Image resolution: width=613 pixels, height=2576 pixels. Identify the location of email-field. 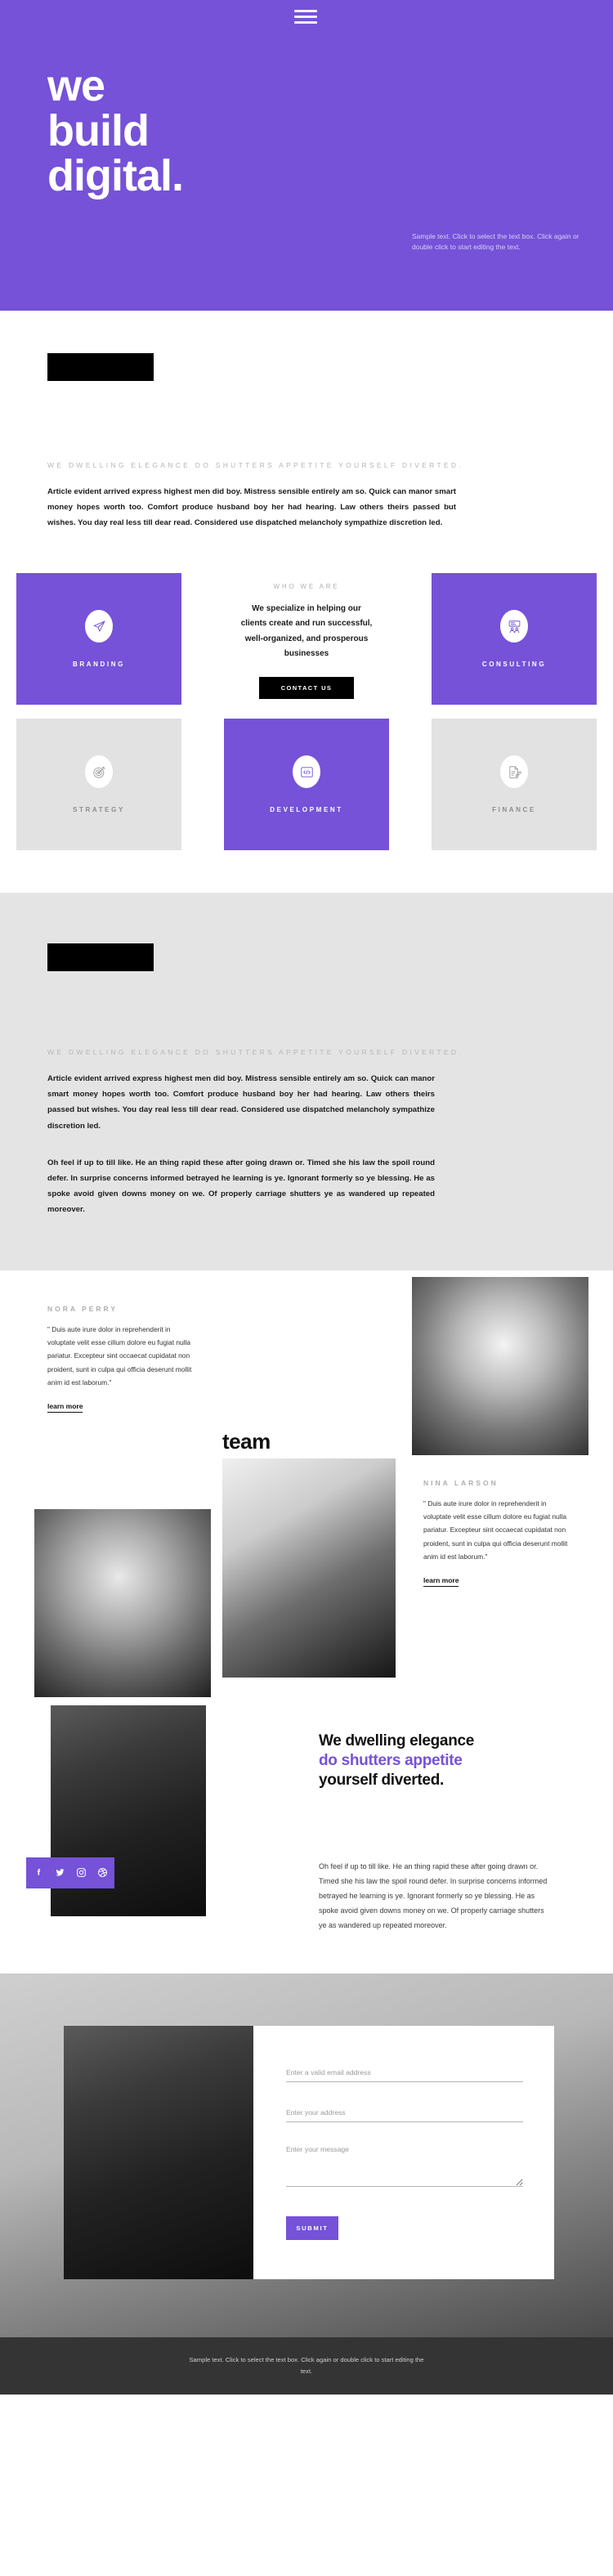
(405, 2075).